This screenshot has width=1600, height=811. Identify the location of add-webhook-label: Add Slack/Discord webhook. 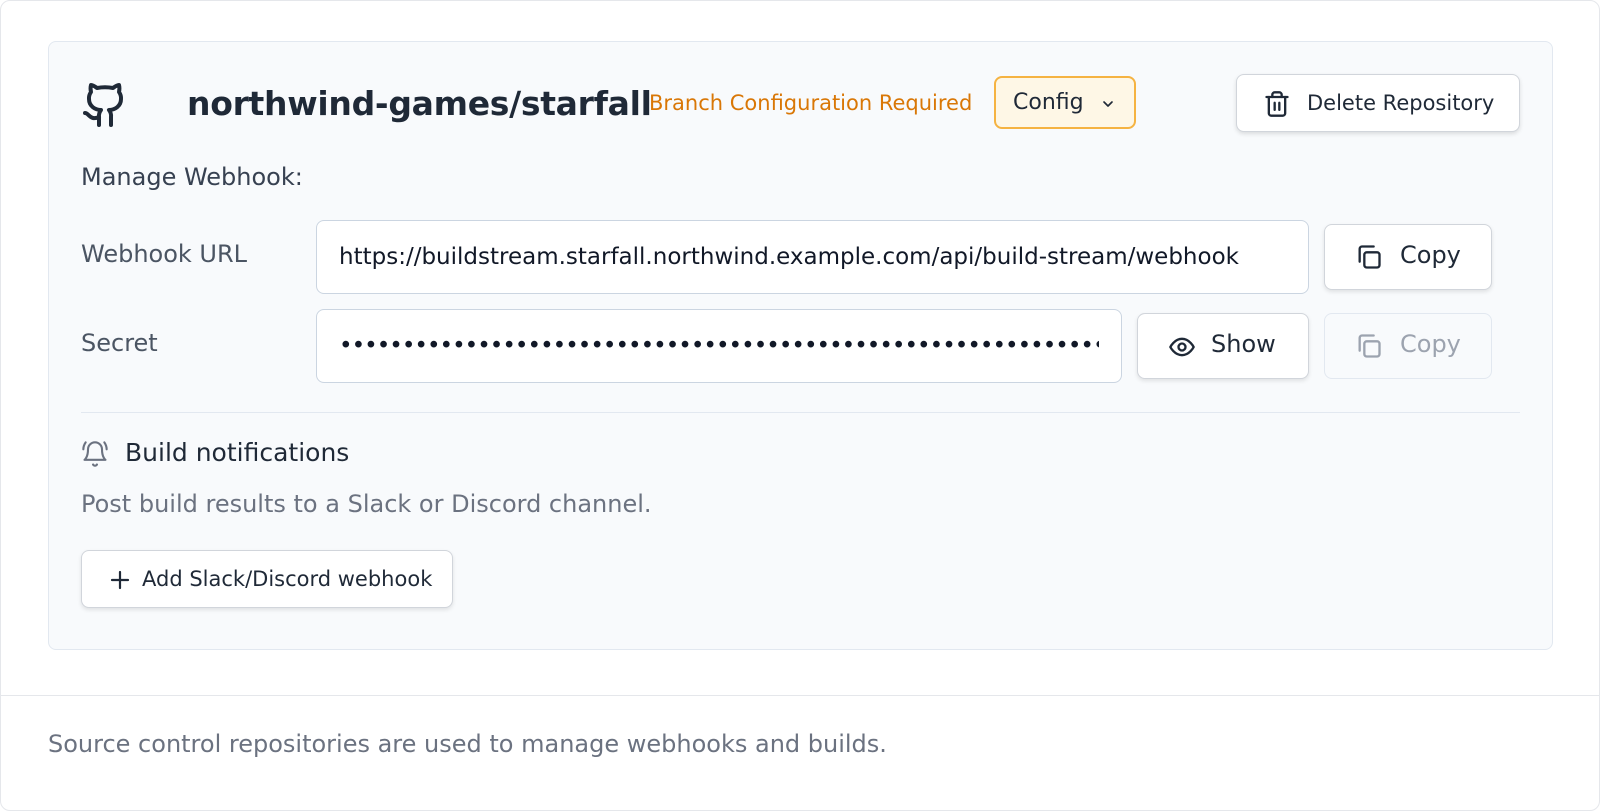
(287, 579).